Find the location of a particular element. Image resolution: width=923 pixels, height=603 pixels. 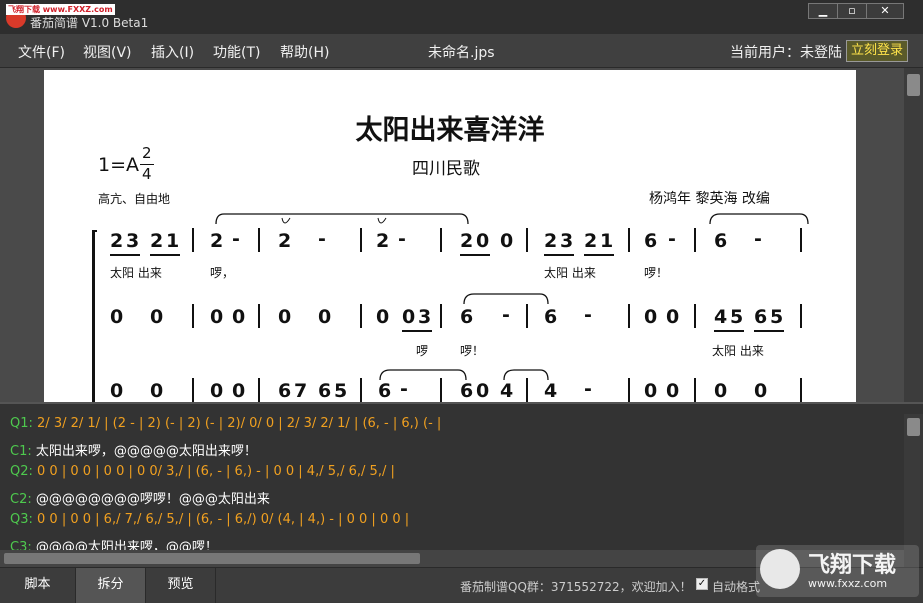

menu-help: 帮助(H) is located at coordinates (304, 52).